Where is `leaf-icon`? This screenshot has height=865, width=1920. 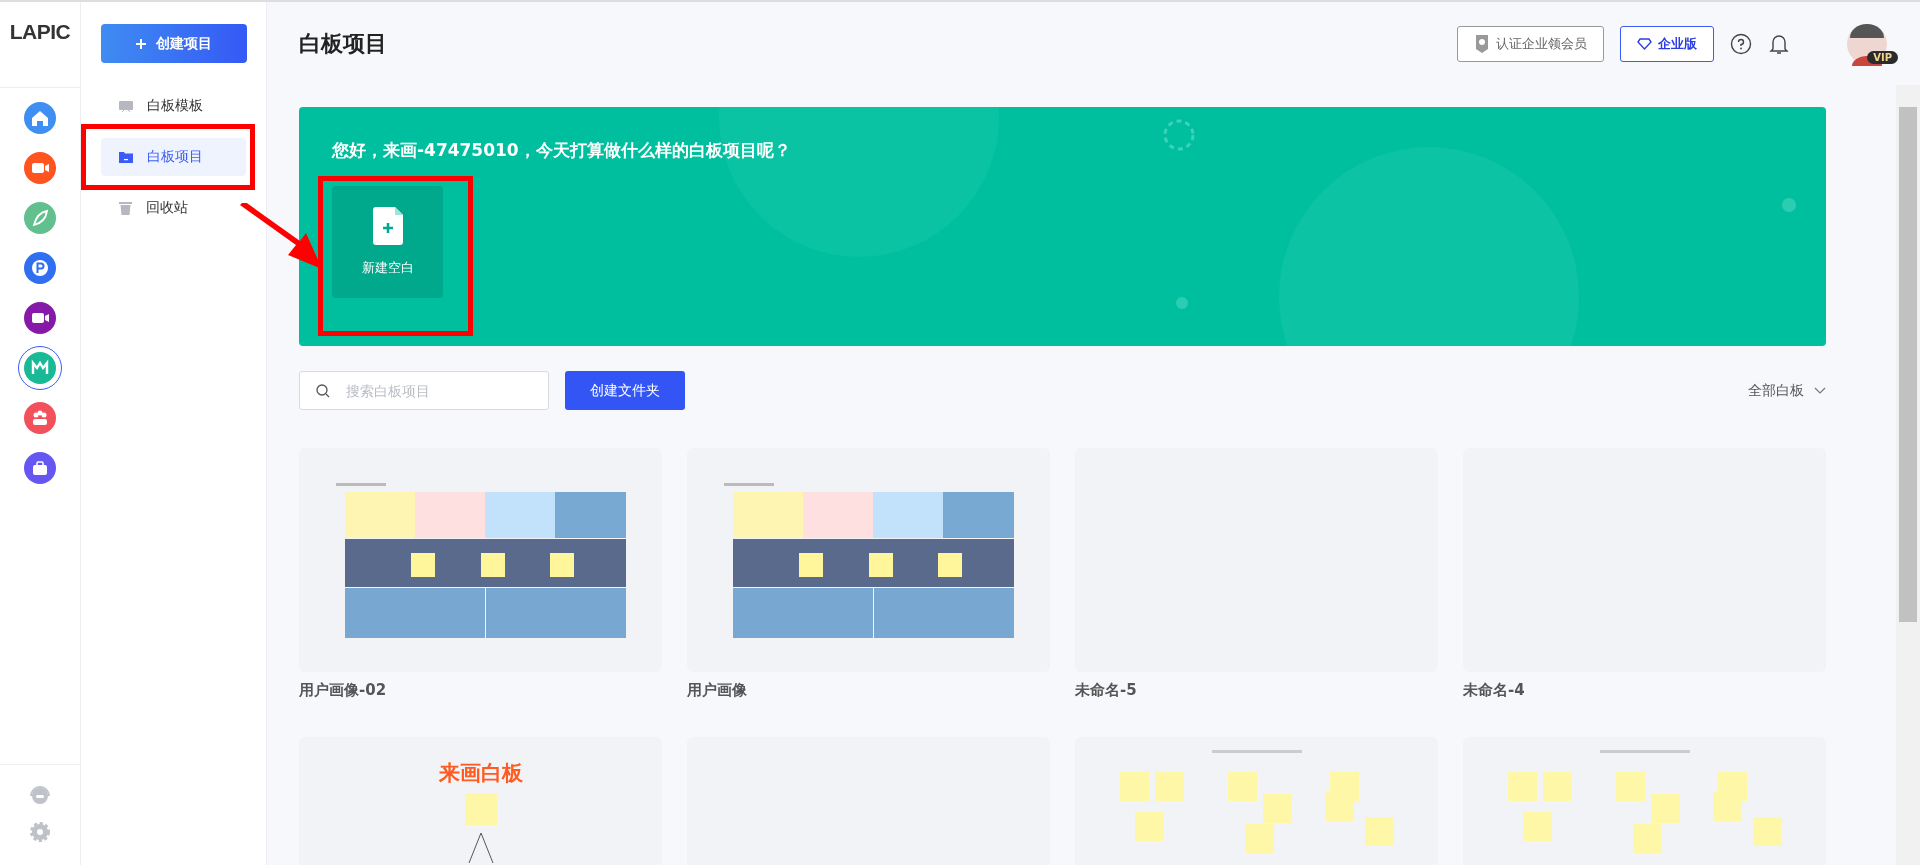 leaf-icon is located at coordinates (40, 218).